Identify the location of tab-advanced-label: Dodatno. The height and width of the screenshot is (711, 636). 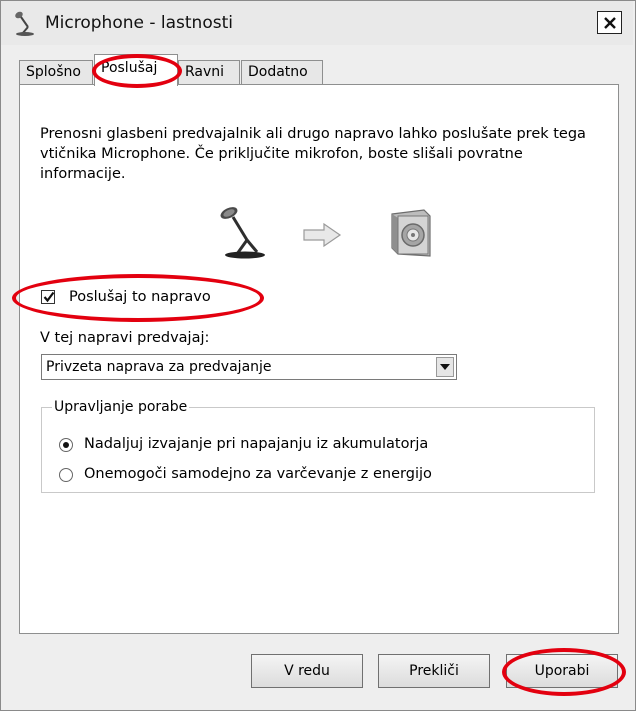
(278, 72).